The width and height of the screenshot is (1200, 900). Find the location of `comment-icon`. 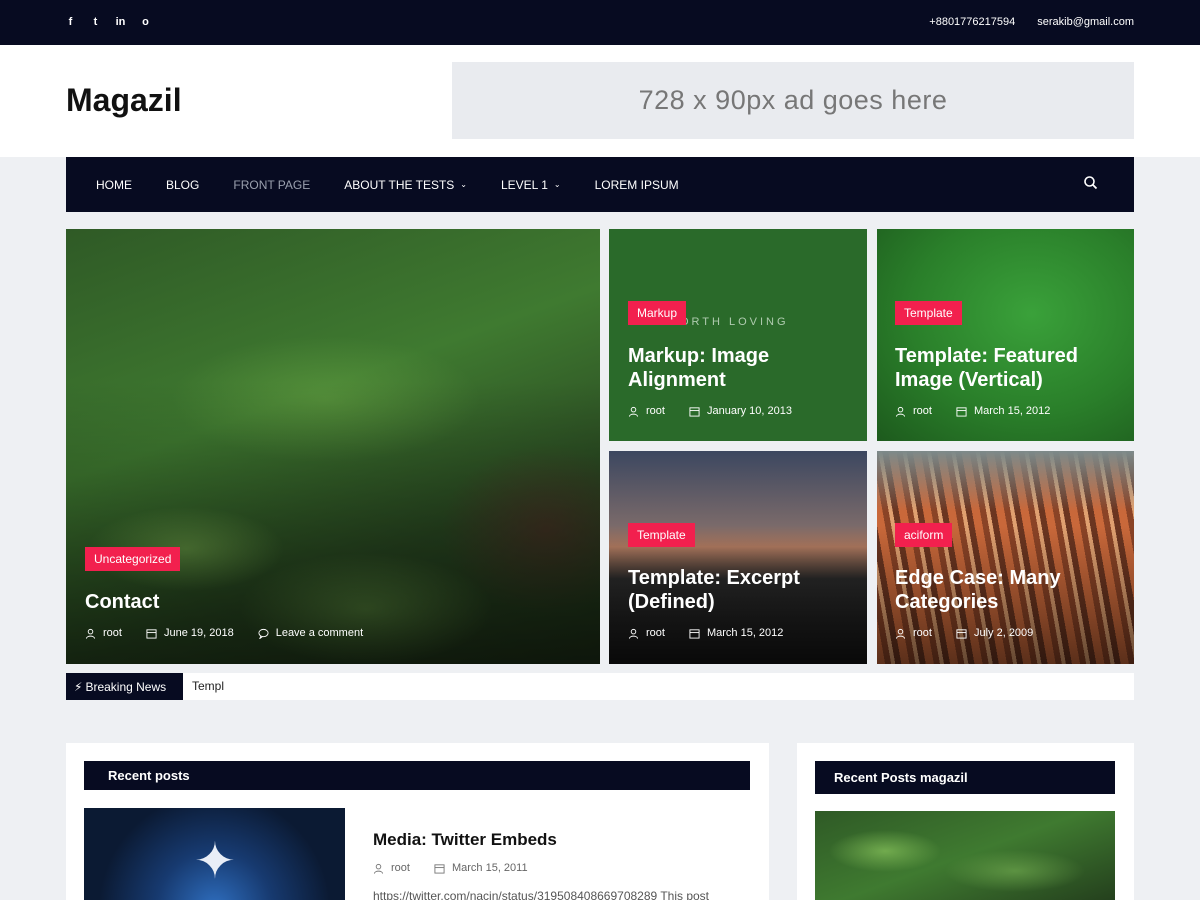

comment-icon is located at coordinates (263, 633).